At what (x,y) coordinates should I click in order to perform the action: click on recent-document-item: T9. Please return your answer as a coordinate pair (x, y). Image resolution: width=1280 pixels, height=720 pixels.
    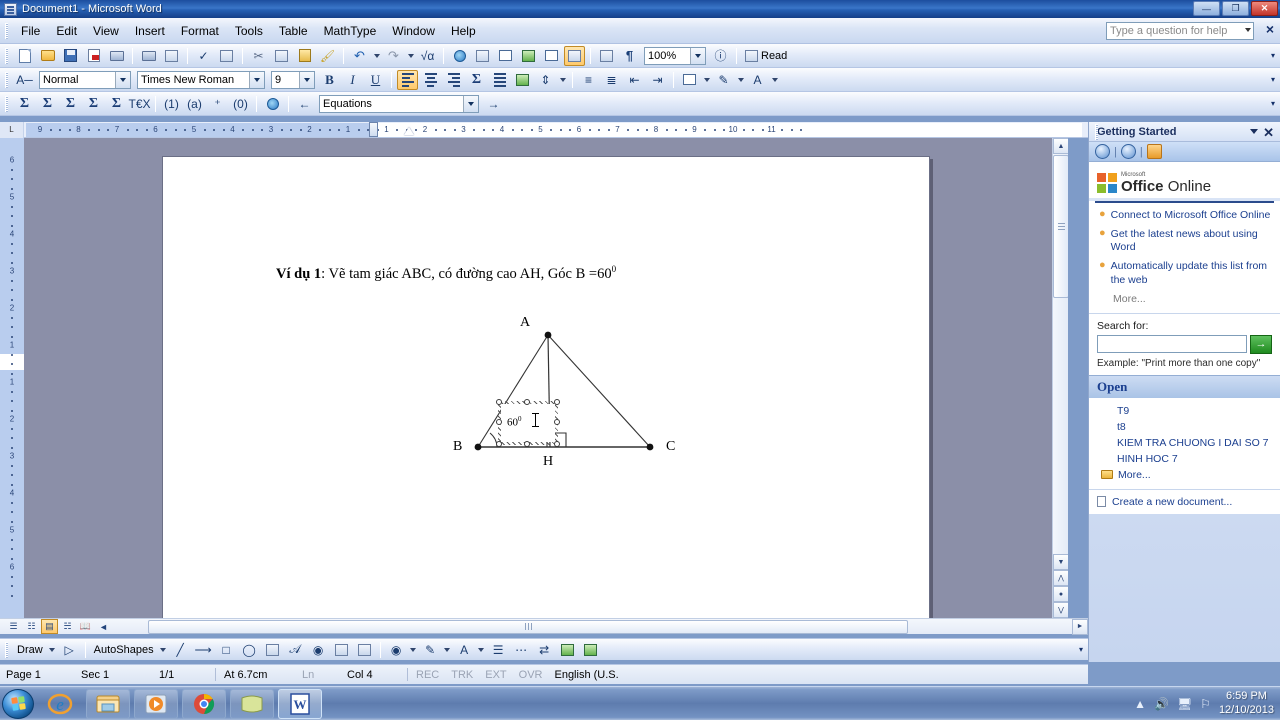
    Looking at the image, I should click on (1184, 411).